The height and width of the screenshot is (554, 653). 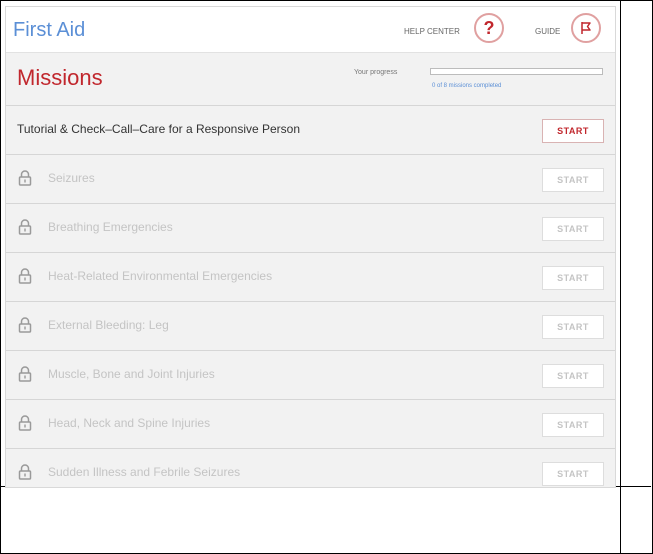 I want to click on app-title: First Aid, so click(x=49, y=30).